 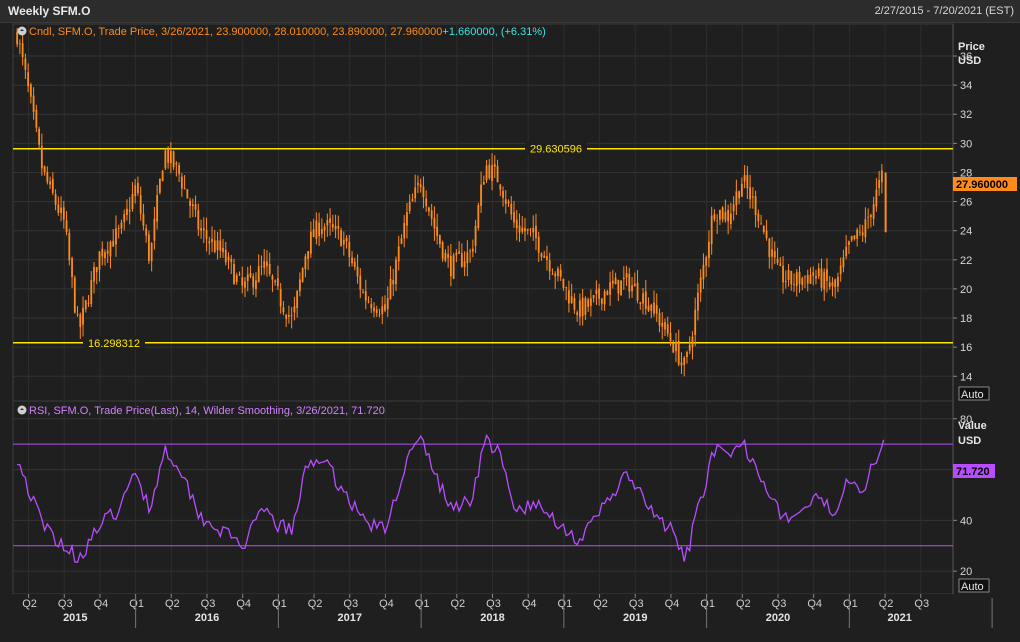 What do you see at coordinates (778, 618) in the screenshot?
I see `year-label: 2020` at bounding box center [778, 618].